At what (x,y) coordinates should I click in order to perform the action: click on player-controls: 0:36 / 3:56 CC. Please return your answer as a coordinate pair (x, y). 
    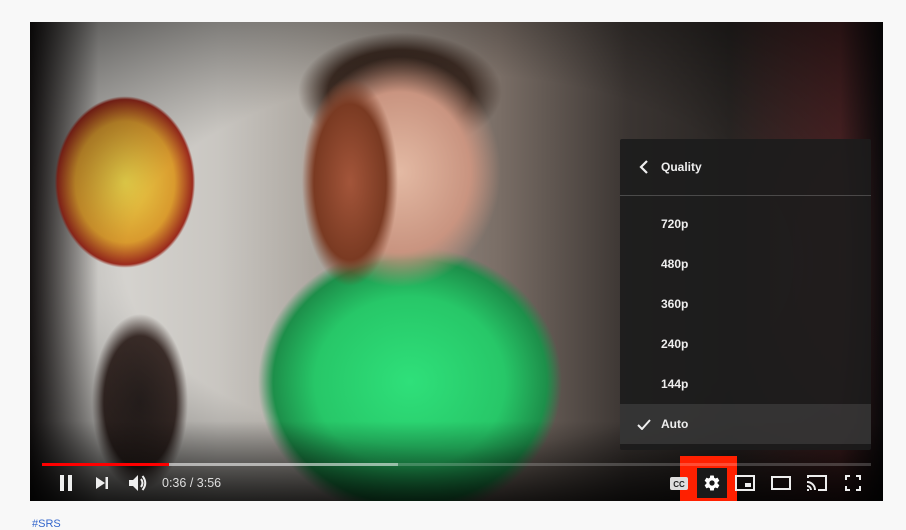
    Looking at the image, I should click on (456, 483).